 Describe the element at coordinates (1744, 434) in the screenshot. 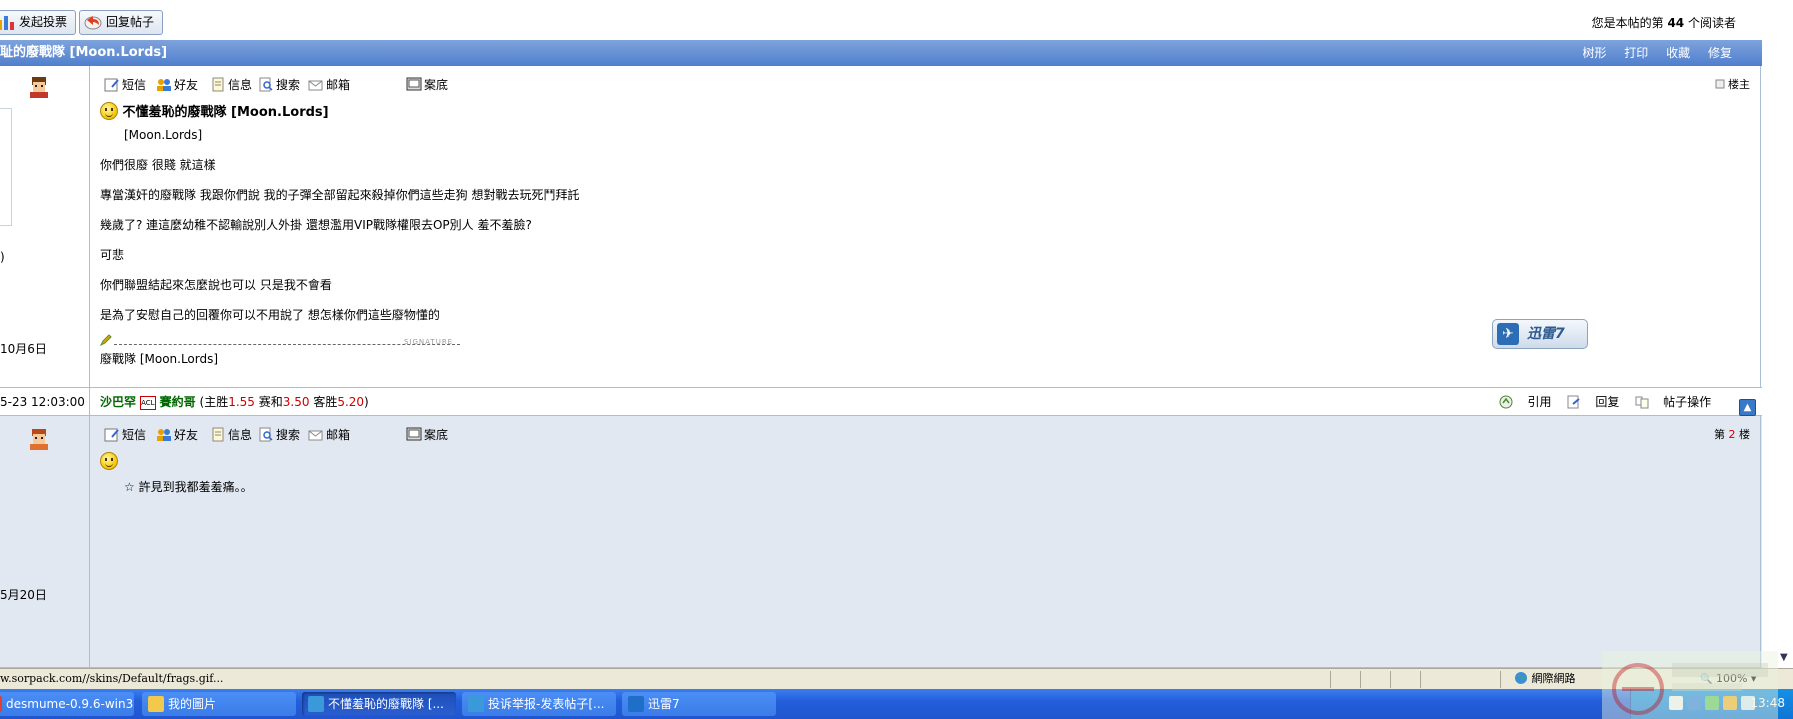

I see `floor-suffix: 楼` at that location.